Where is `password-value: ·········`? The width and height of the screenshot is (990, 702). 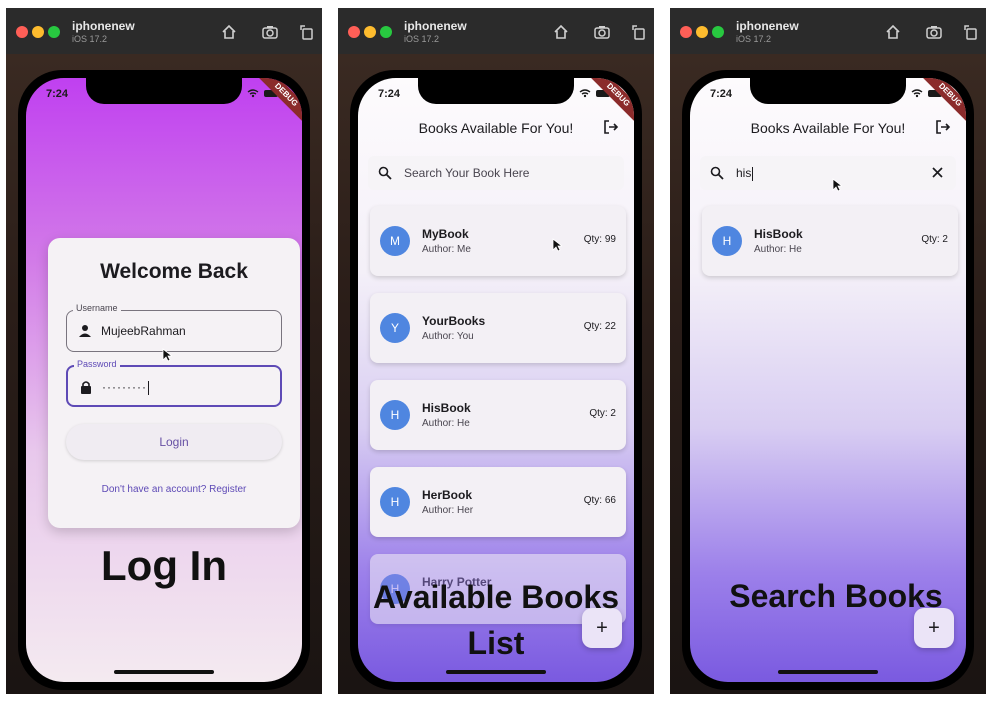 password-value: ········· is located at coordinates (125, 387).